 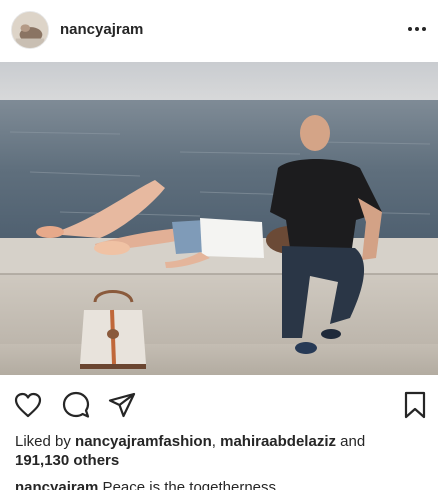 I want to click on likes-count: 191,130 others, so click(x=67, y=460).